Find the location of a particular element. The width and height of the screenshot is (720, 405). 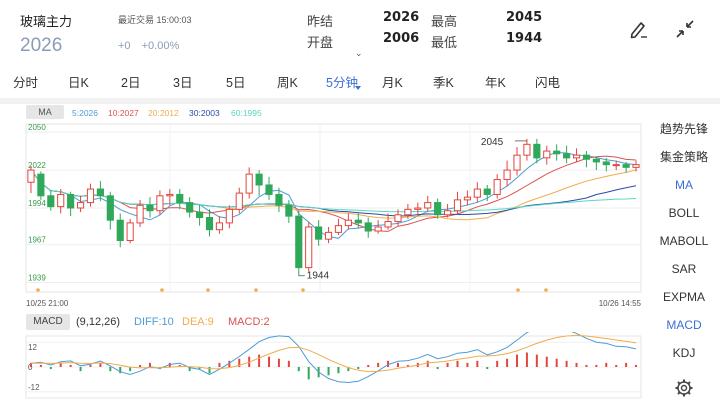

sidebar-item-boll: BOLL is located at coordinates (684, 213).